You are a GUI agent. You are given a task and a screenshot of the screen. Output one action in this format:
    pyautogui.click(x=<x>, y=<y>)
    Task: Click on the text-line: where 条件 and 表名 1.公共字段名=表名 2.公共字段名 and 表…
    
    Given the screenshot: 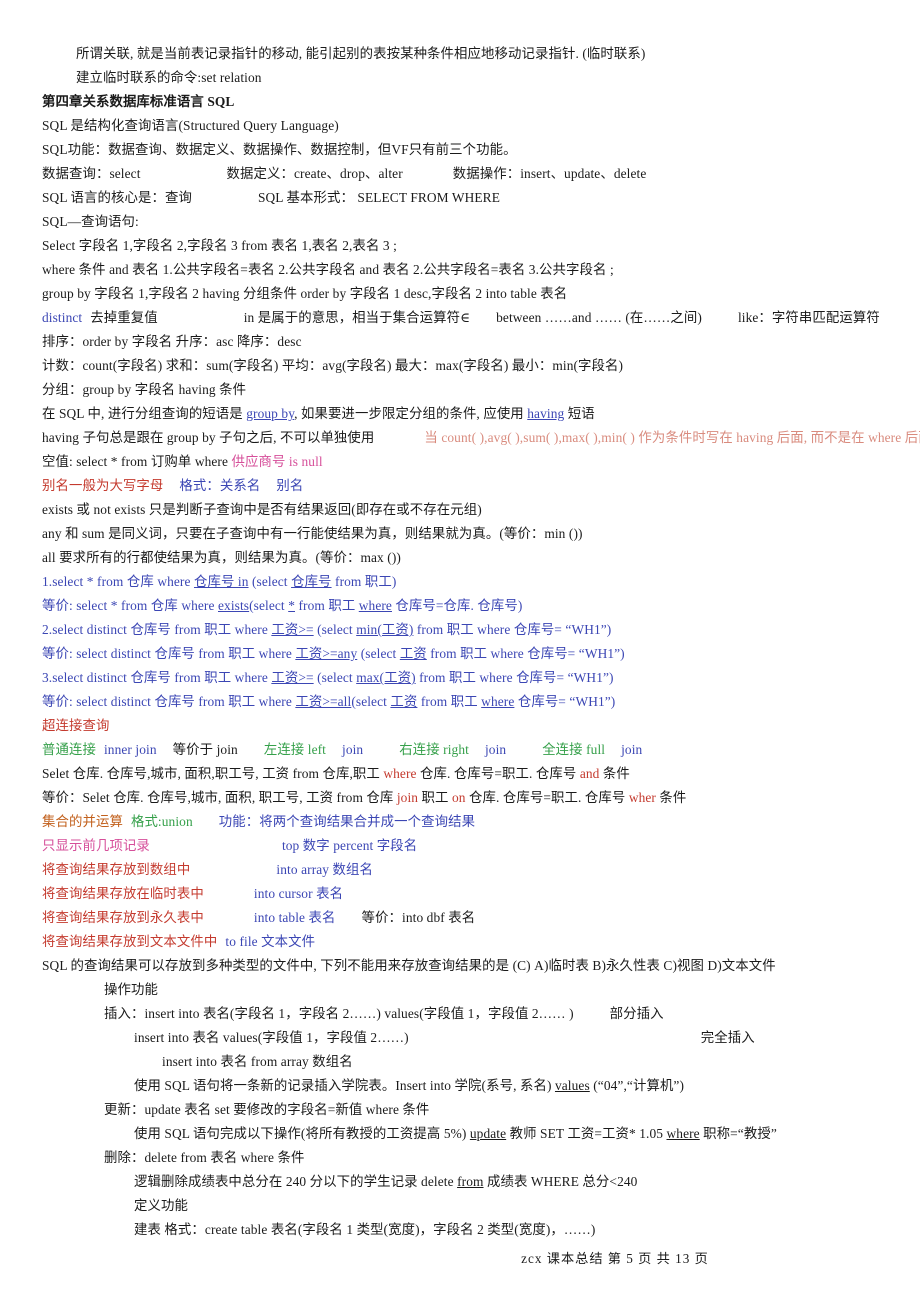 What is the action you would take?
    pyautogui.click(x=328, y=269)
    